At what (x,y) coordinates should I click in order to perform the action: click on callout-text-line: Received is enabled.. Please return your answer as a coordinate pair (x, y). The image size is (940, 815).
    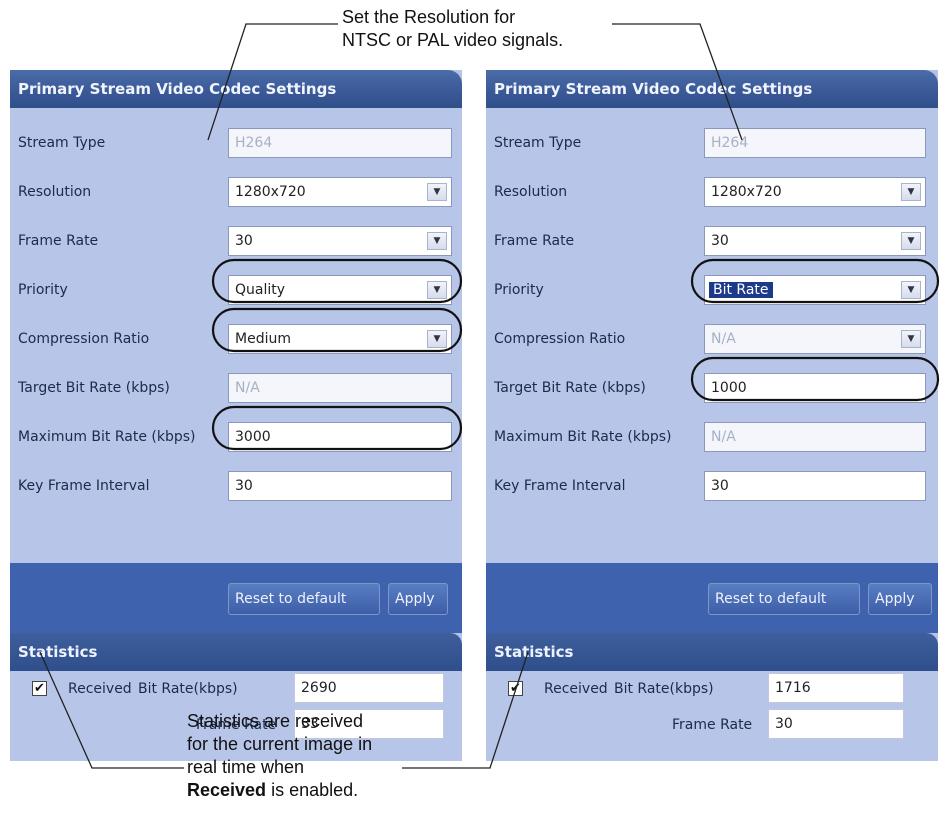
    Looking at the image, I should click on (302, 790).